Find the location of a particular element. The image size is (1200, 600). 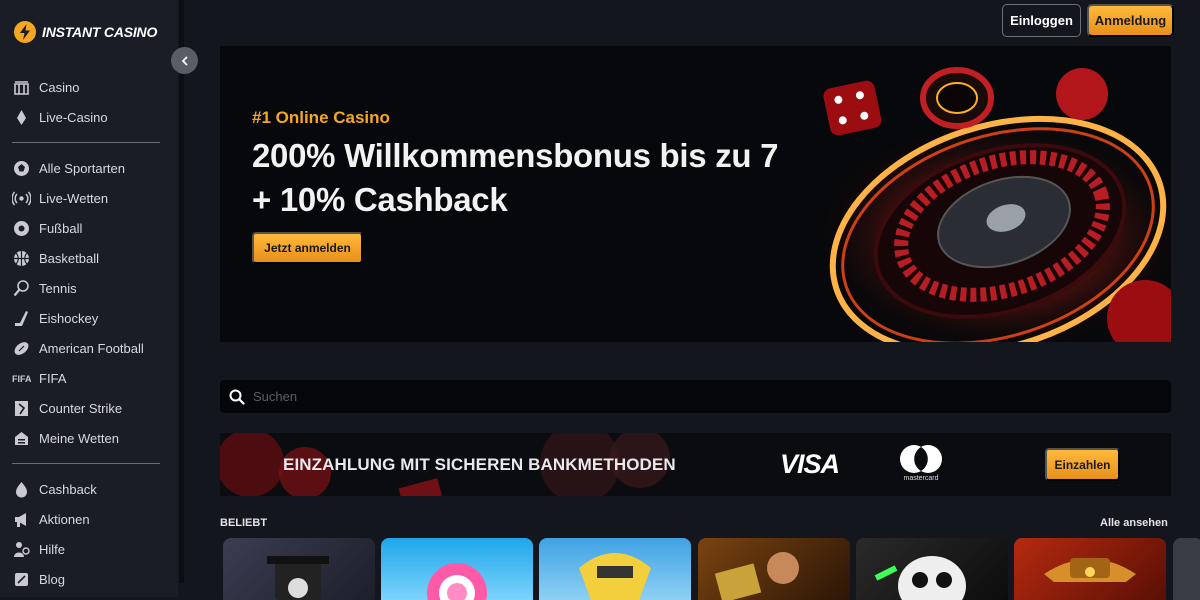

login-button: Einloggen is located at coordinates (1041, 20).